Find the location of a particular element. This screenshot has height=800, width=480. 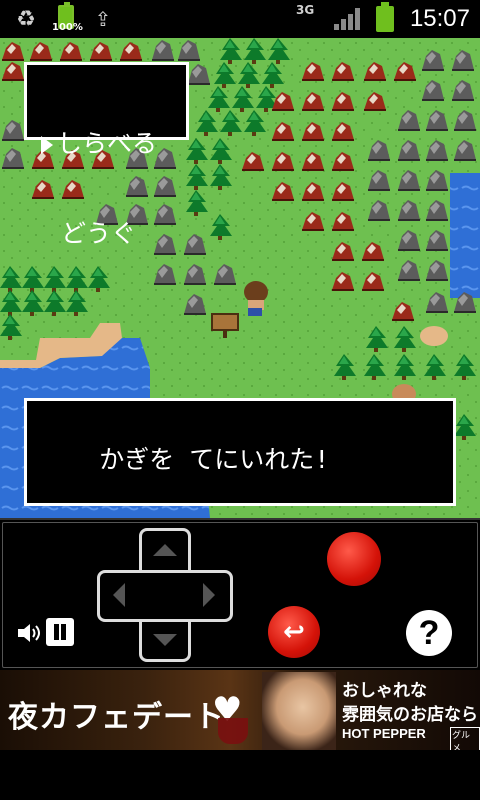

dpad is located at coordinates (165, 595).